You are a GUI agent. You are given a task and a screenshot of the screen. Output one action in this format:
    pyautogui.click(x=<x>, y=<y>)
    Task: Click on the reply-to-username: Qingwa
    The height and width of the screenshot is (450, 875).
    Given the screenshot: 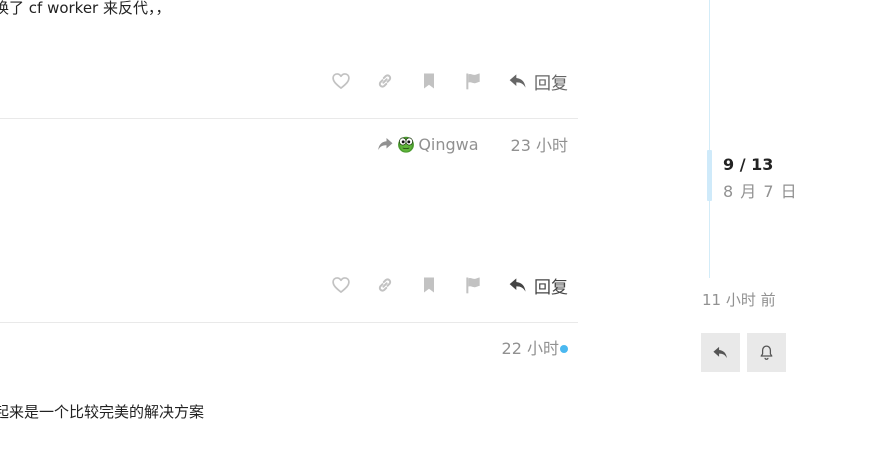 What is the action you would take?
    pyautogui.click(x=448, y=144)
    